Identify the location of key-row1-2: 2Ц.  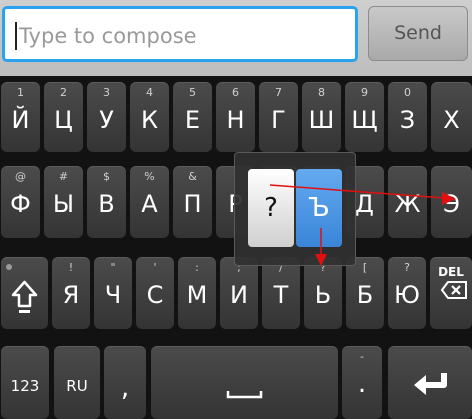
(63, 117).